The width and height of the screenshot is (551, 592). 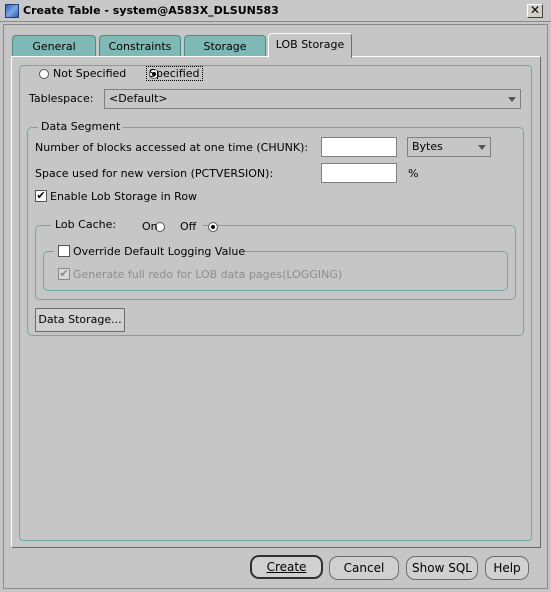 What do you see at coordinates (140, 46) in the screenshot?
I see `tab-constraints: Constraints` at bounding box center [140, 46].